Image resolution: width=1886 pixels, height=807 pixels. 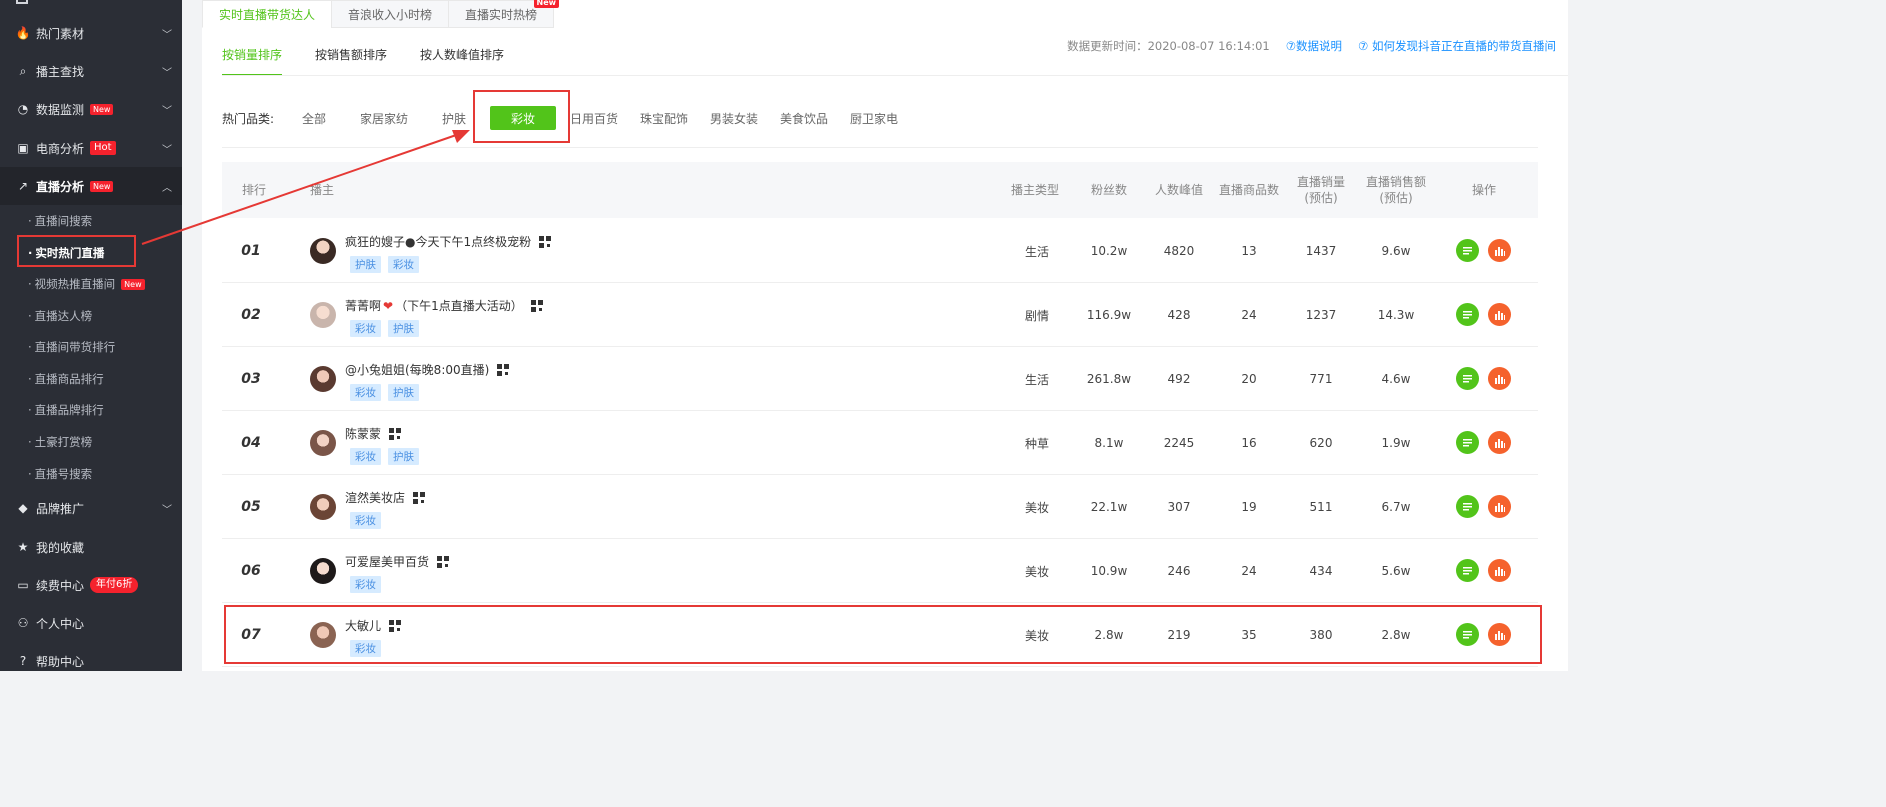 What do you see at coordinates (1034, 190) in the screenshot?
I see `header-type: 播主类型` at bounding box center [1034, 190].